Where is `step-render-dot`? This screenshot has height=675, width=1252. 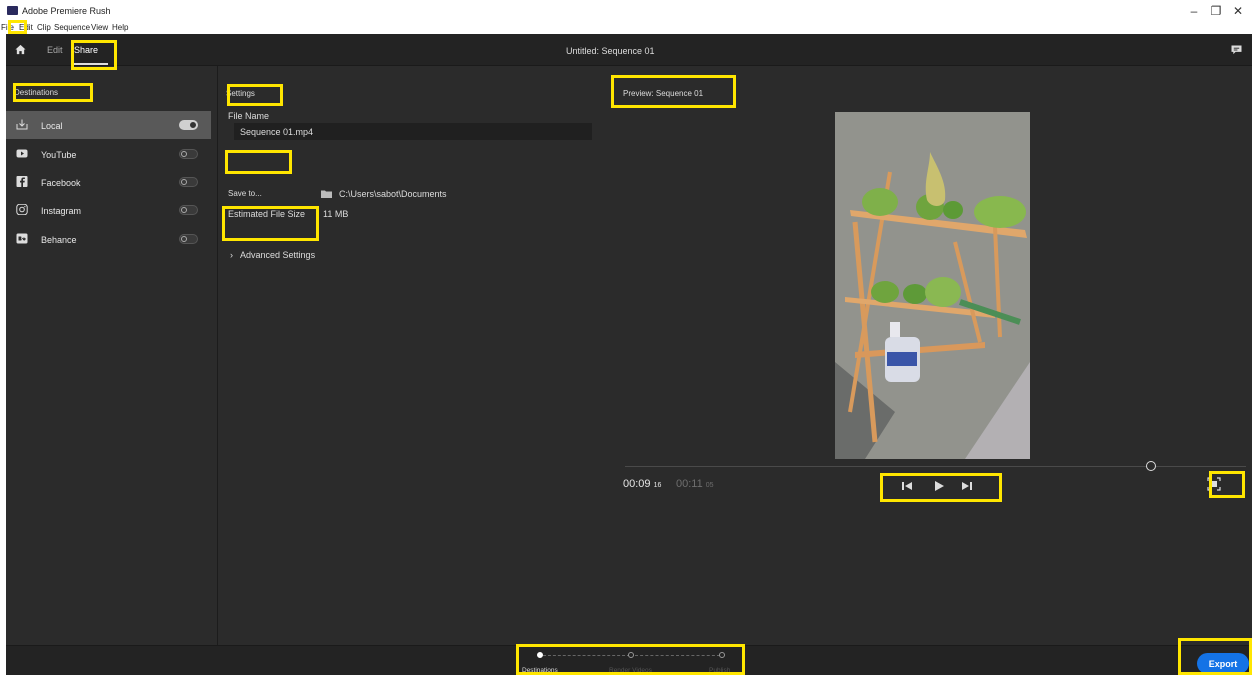 step-render-dot is located at coordinates (631, 655).